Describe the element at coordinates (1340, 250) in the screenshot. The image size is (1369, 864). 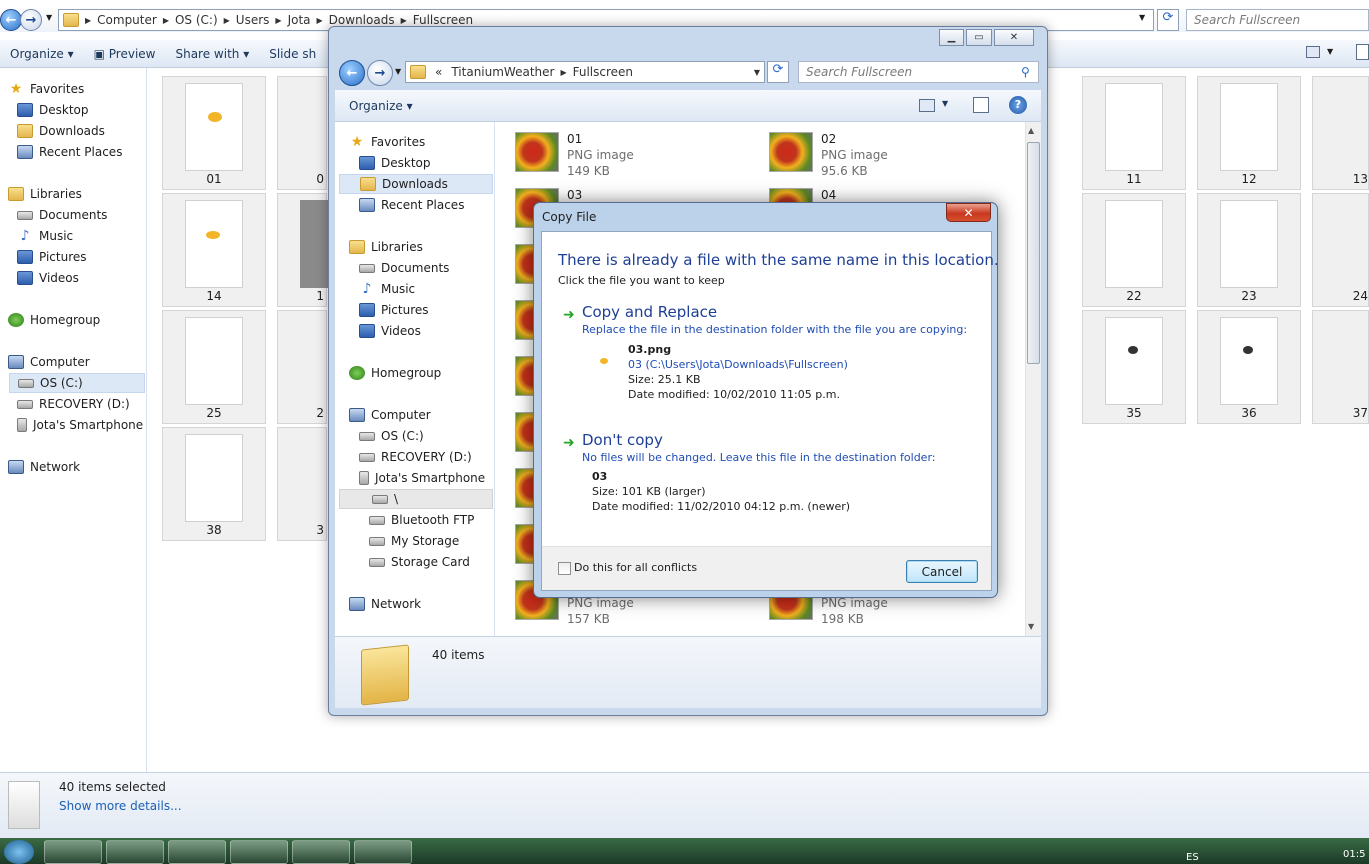
I see `thumbnail-item: 24` at that location.